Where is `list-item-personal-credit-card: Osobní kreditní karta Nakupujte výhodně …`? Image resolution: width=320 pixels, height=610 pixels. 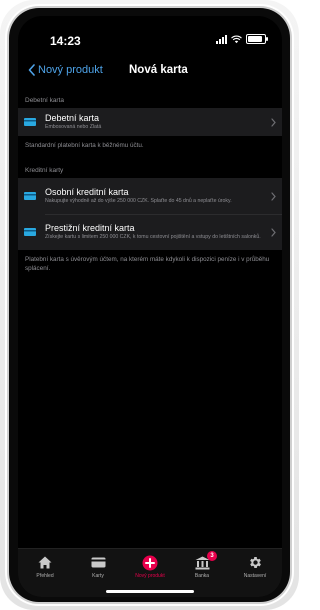
list-item-personal-credit-card: Osobní kreditní karta Nakupujte výhodně … is located at coordinates (150, 196).